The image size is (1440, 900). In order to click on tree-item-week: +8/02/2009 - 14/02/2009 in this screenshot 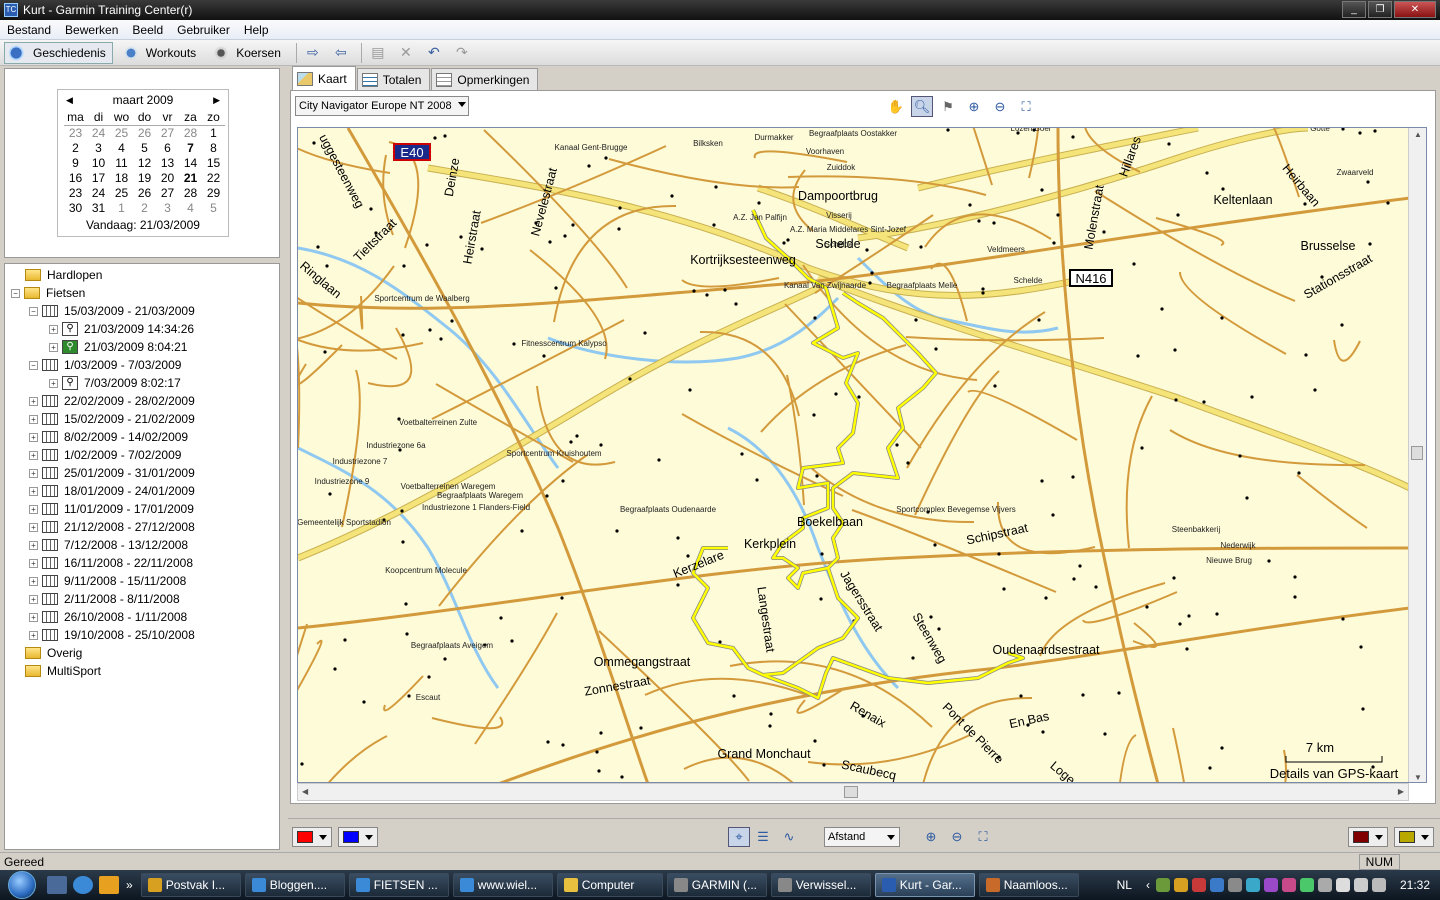, I will do `click(142, 437)`.